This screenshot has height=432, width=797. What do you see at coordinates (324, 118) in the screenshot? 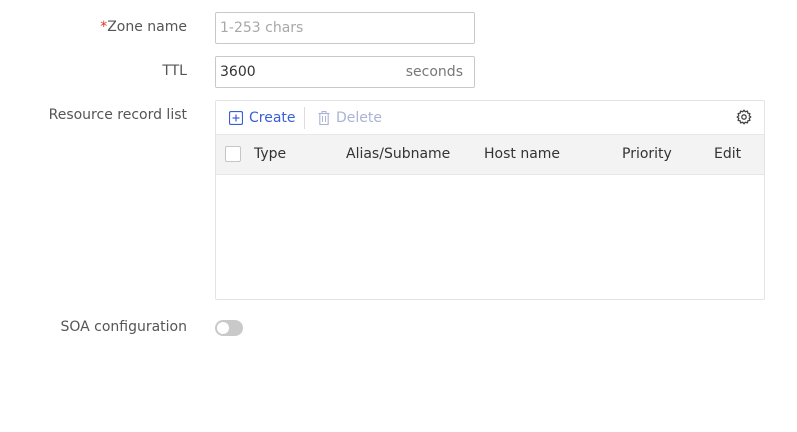
I see `trash-icon` at bounding box center [324, 118].